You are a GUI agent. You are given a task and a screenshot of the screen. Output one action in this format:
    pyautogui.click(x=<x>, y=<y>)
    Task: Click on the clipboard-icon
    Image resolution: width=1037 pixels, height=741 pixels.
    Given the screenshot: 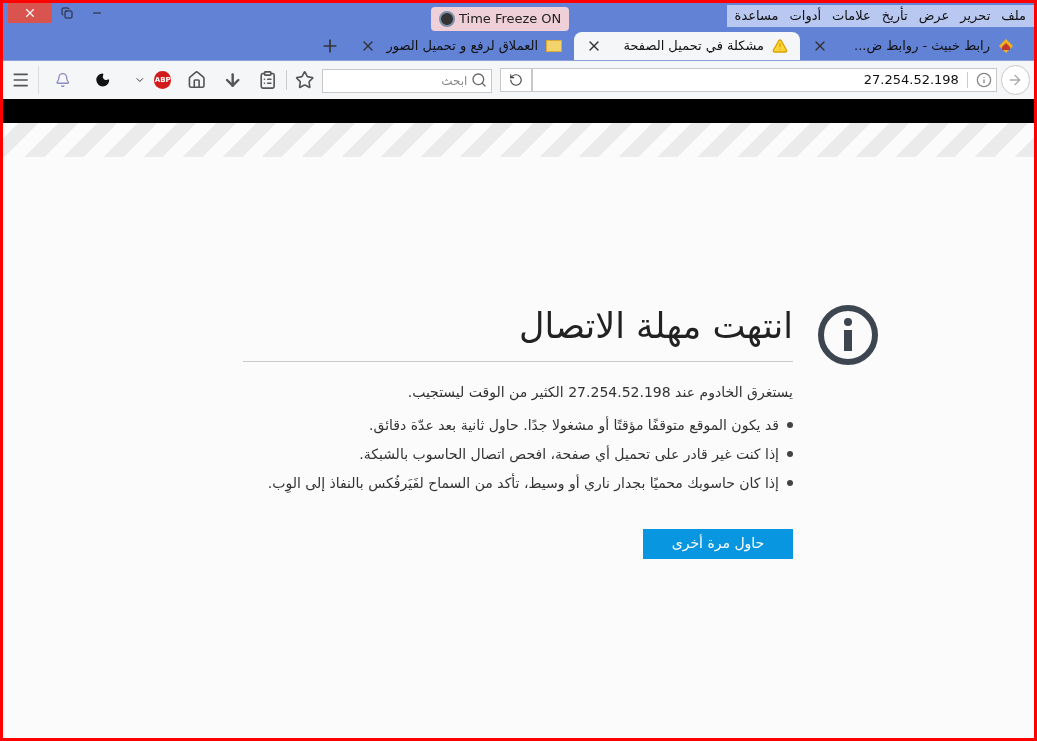 What is the action you would take?
    pyautogui.click(x=268, y=80)
    